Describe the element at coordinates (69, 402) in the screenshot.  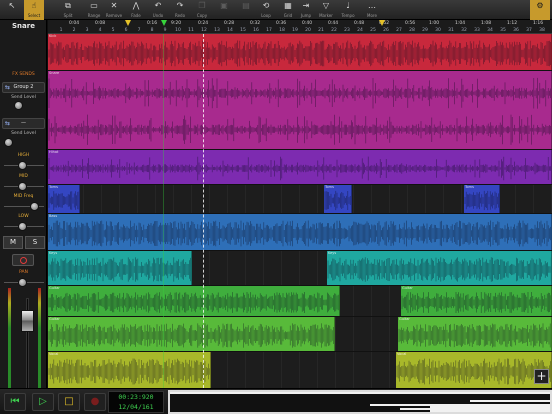
I see `stop-button: □` at that location.